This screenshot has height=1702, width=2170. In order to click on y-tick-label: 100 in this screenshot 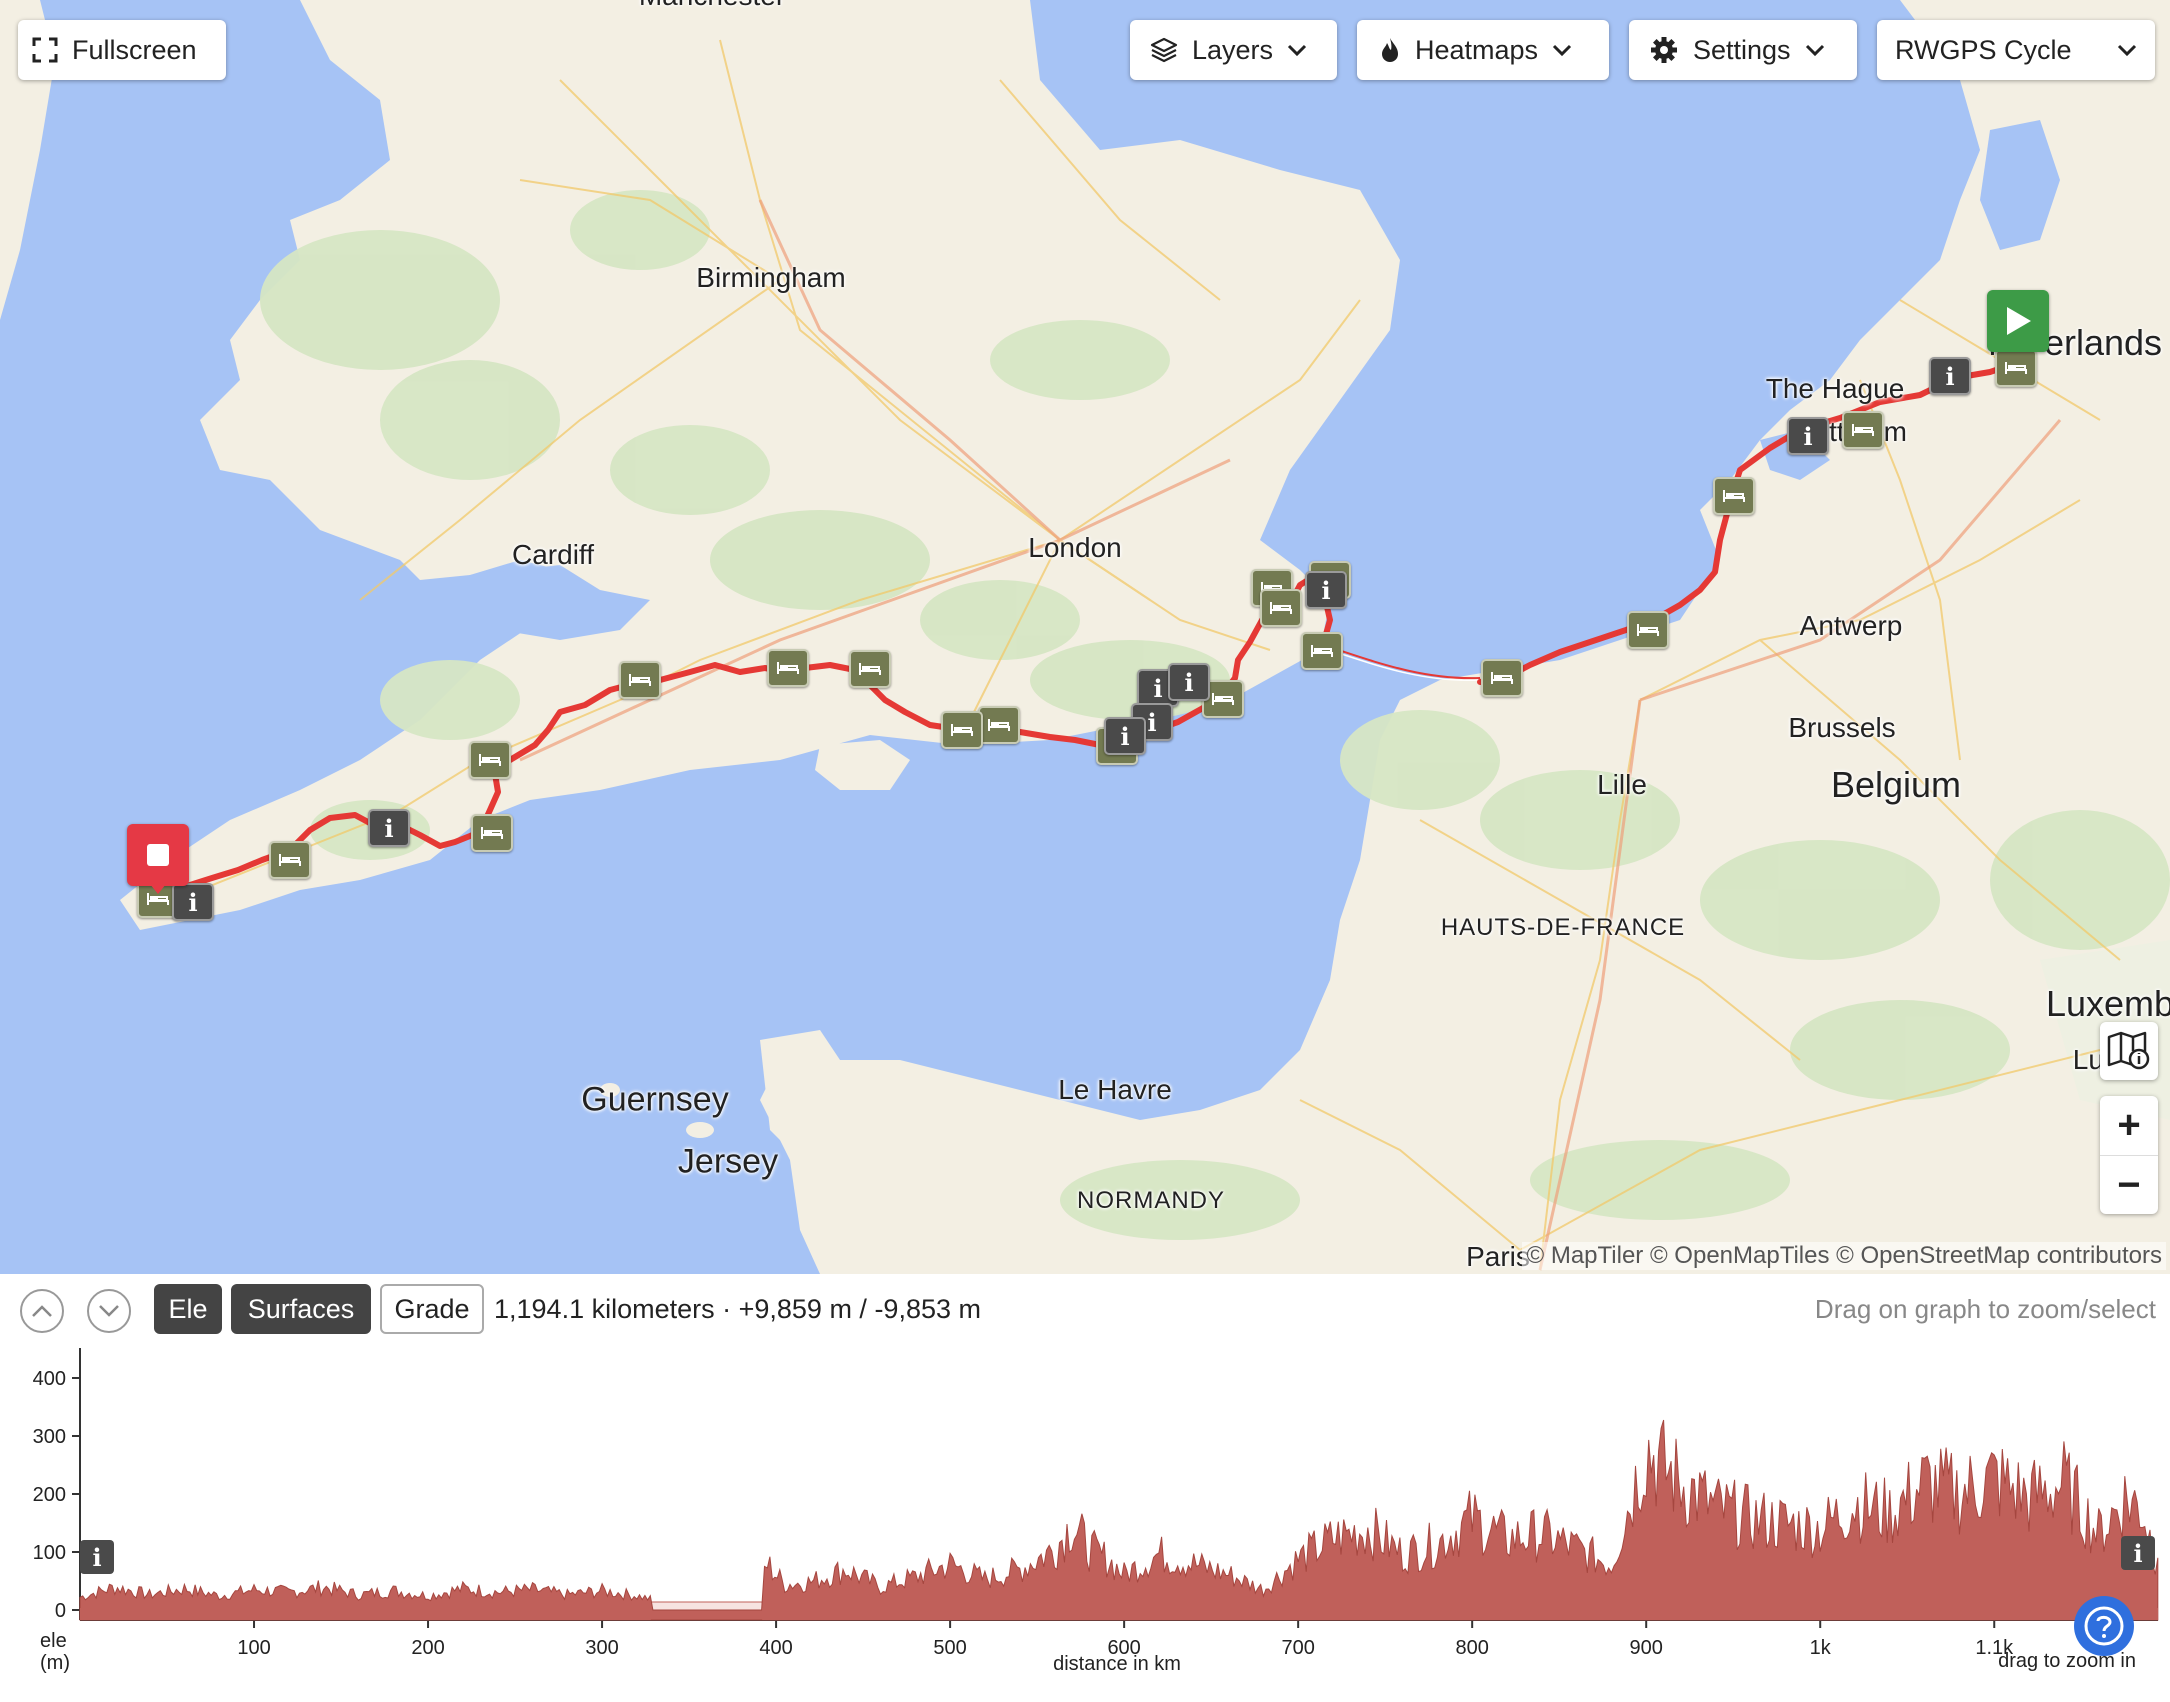, I will do `click(49, 1553)`.